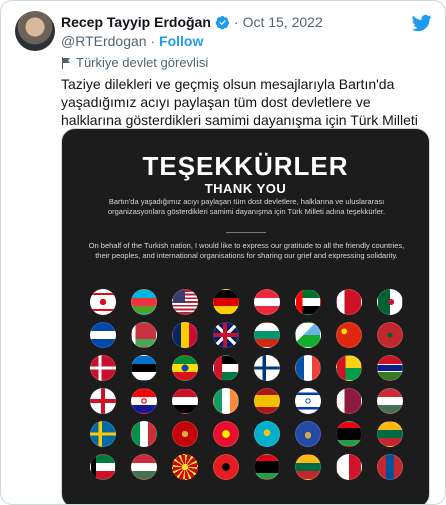 The height and width of the screenshot is (505, 446). Describe the element at coordinates (307, 302) in the screenshot. I see `flag-uae` at that location.